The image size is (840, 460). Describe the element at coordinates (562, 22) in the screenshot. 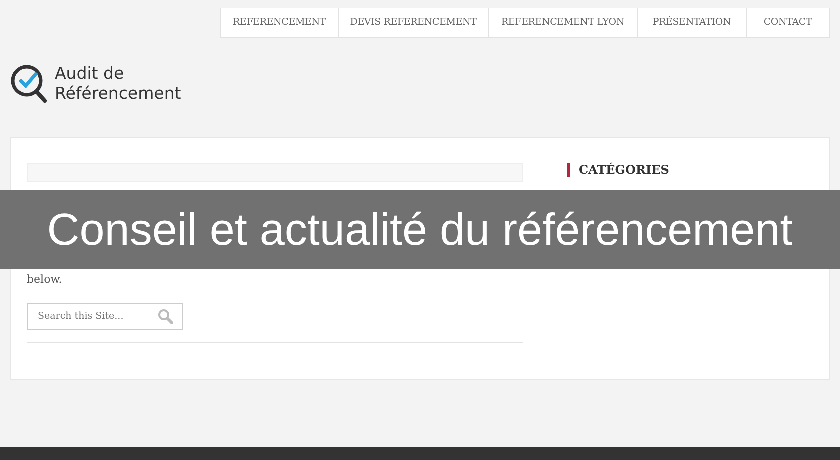

I see `nav-link: REFERENCEMENT LYON` at that location.